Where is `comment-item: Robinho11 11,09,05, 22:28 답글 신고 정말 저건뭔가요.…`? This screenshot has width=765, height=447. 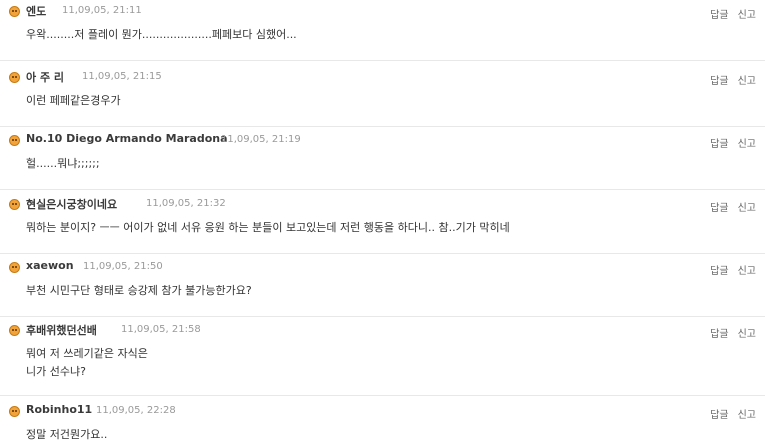
comment-item: Robinho11 11,09,05, 22:28 답글 신고 정말 저건뭔가요.… is located at coordinates (382, 423).